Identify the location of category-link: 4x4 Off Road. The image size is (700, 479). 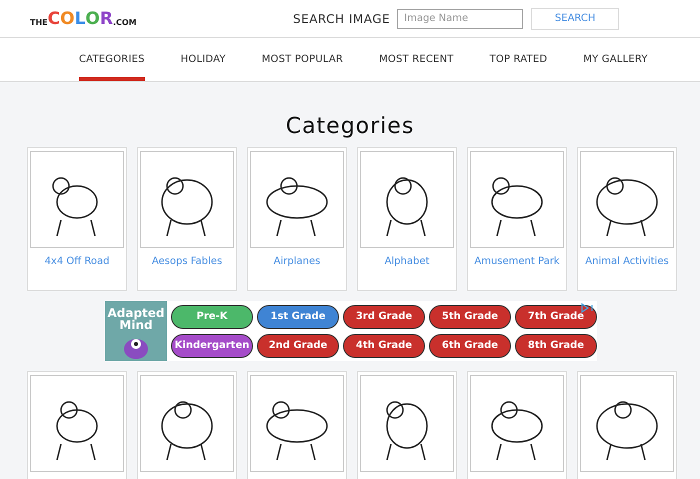
(77, 261).